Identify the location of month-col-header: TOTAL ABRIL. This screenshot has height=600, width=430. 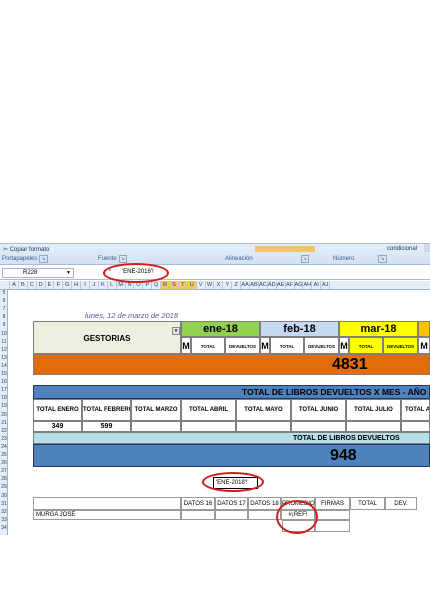
(208, 410).